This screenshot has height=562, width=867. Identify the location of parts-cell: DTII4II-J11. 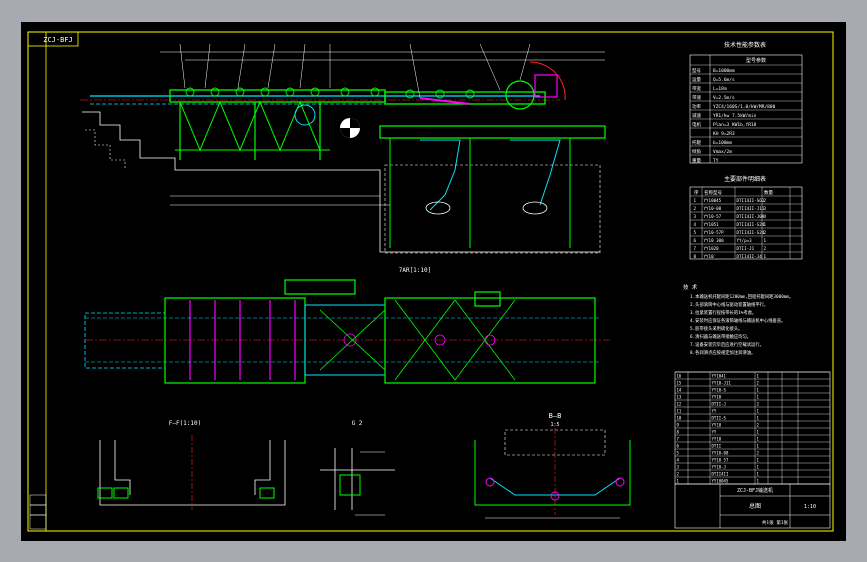
(751, 208).